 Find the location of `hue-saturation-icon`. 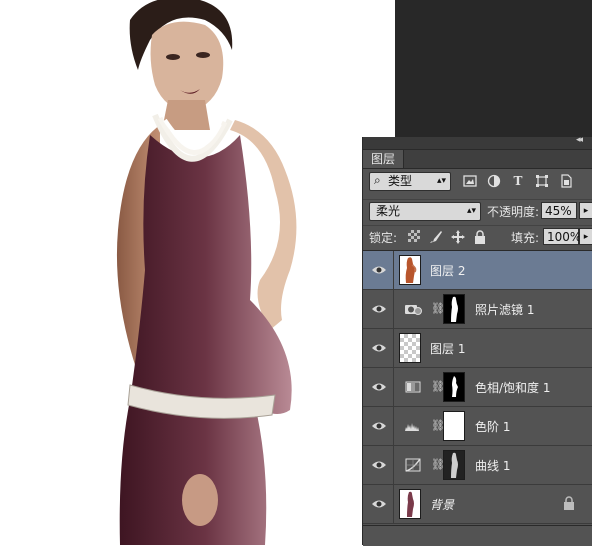

hue-saturation-icon is located at coordinates (413, 387).